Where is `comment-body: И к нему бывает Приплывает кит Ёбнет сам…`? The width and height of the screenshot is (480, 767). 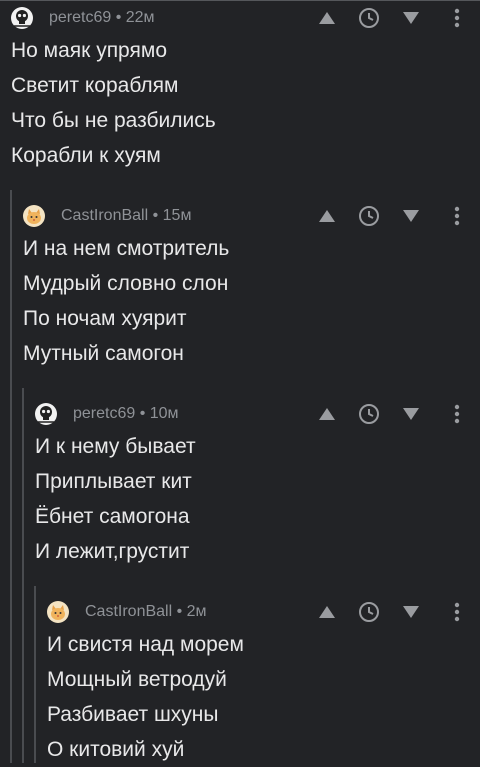
comment-body: И к нему бывает Приплывает кит Ёбнет сам… is located at coordinates (115, 499).